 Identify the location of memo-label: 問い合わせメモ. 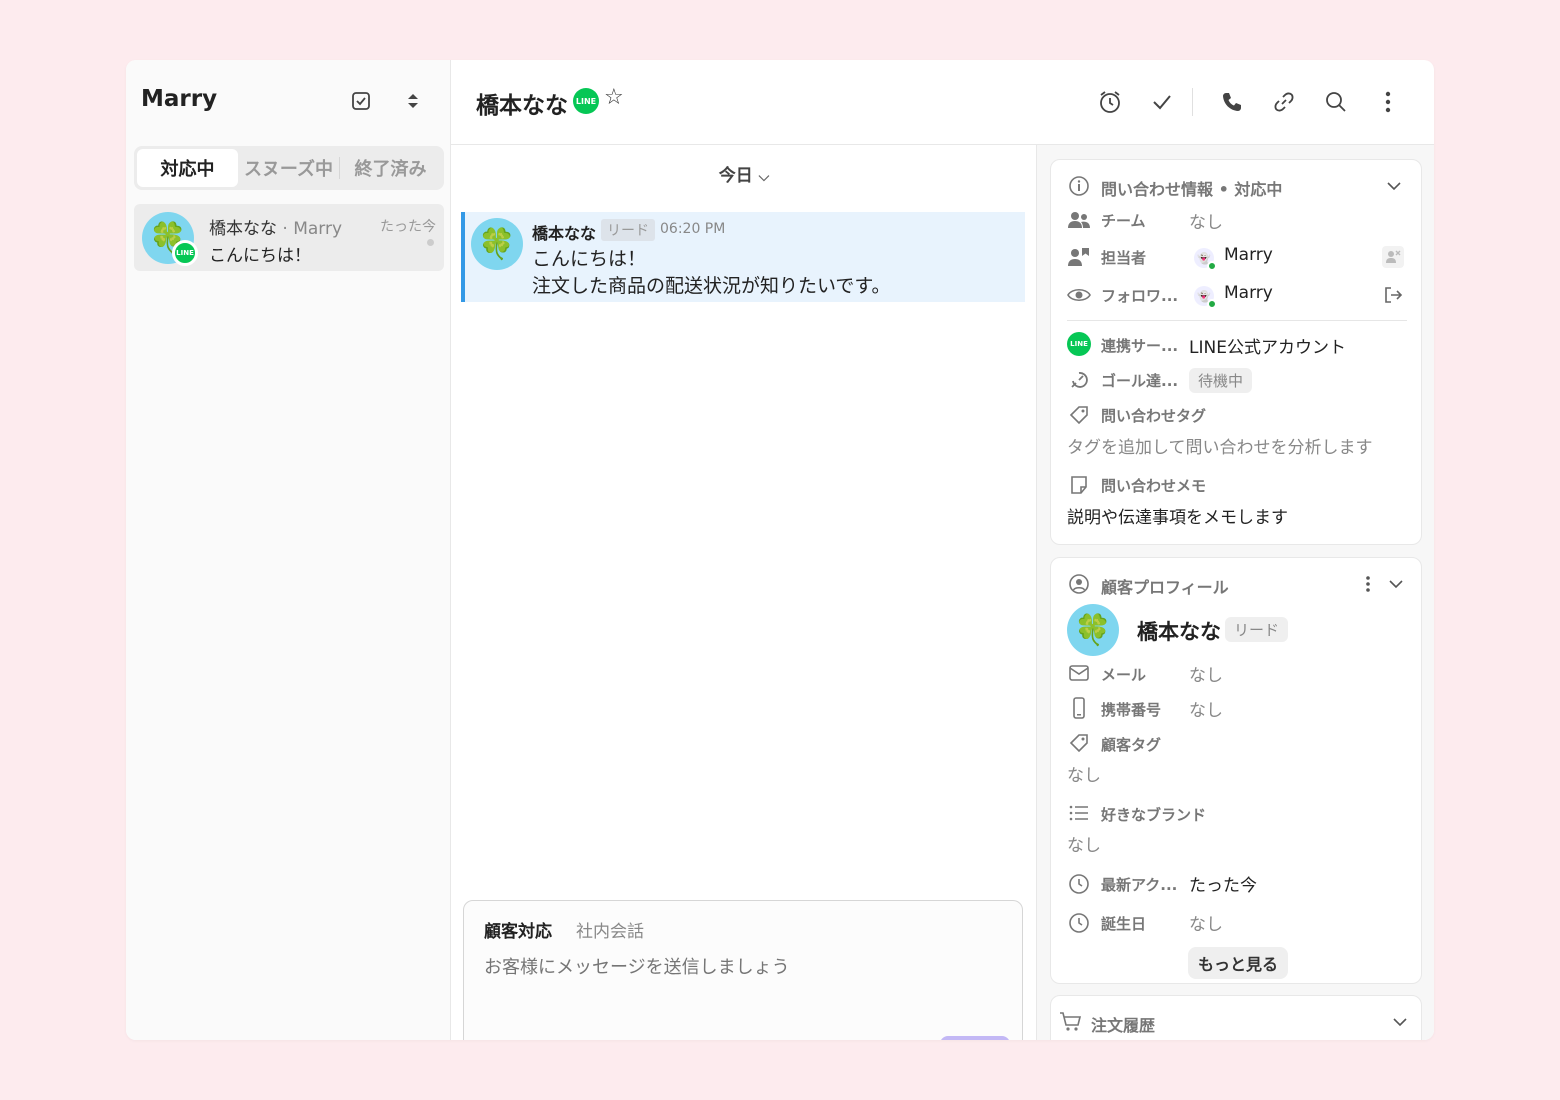
(1154, 486).